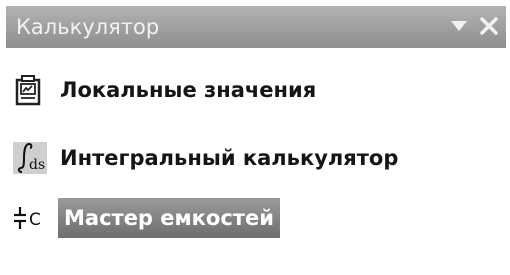  I want to click on chevron-down-icon, so click(459, 26).